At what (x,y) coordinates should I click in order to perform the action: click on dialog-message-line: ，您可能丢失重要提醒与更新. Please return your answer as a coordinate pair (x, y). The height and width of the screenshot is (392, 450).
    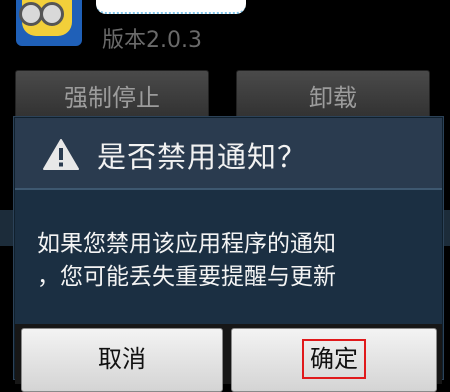
    Looking at the image, I should click on (186, 277).